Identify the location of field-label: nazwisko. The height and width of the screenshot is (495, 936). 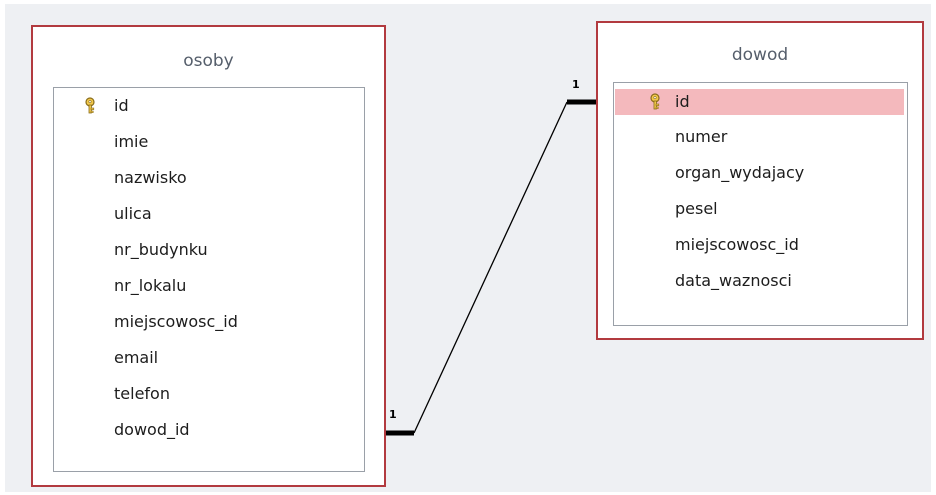
(150, 177).